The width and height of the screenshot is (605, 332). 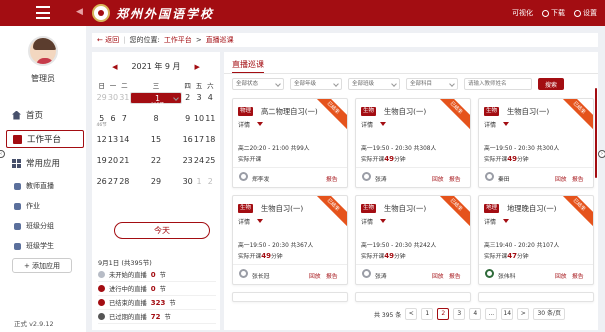 I want to click on calendar-day: 8, so click(x=156, y=122).